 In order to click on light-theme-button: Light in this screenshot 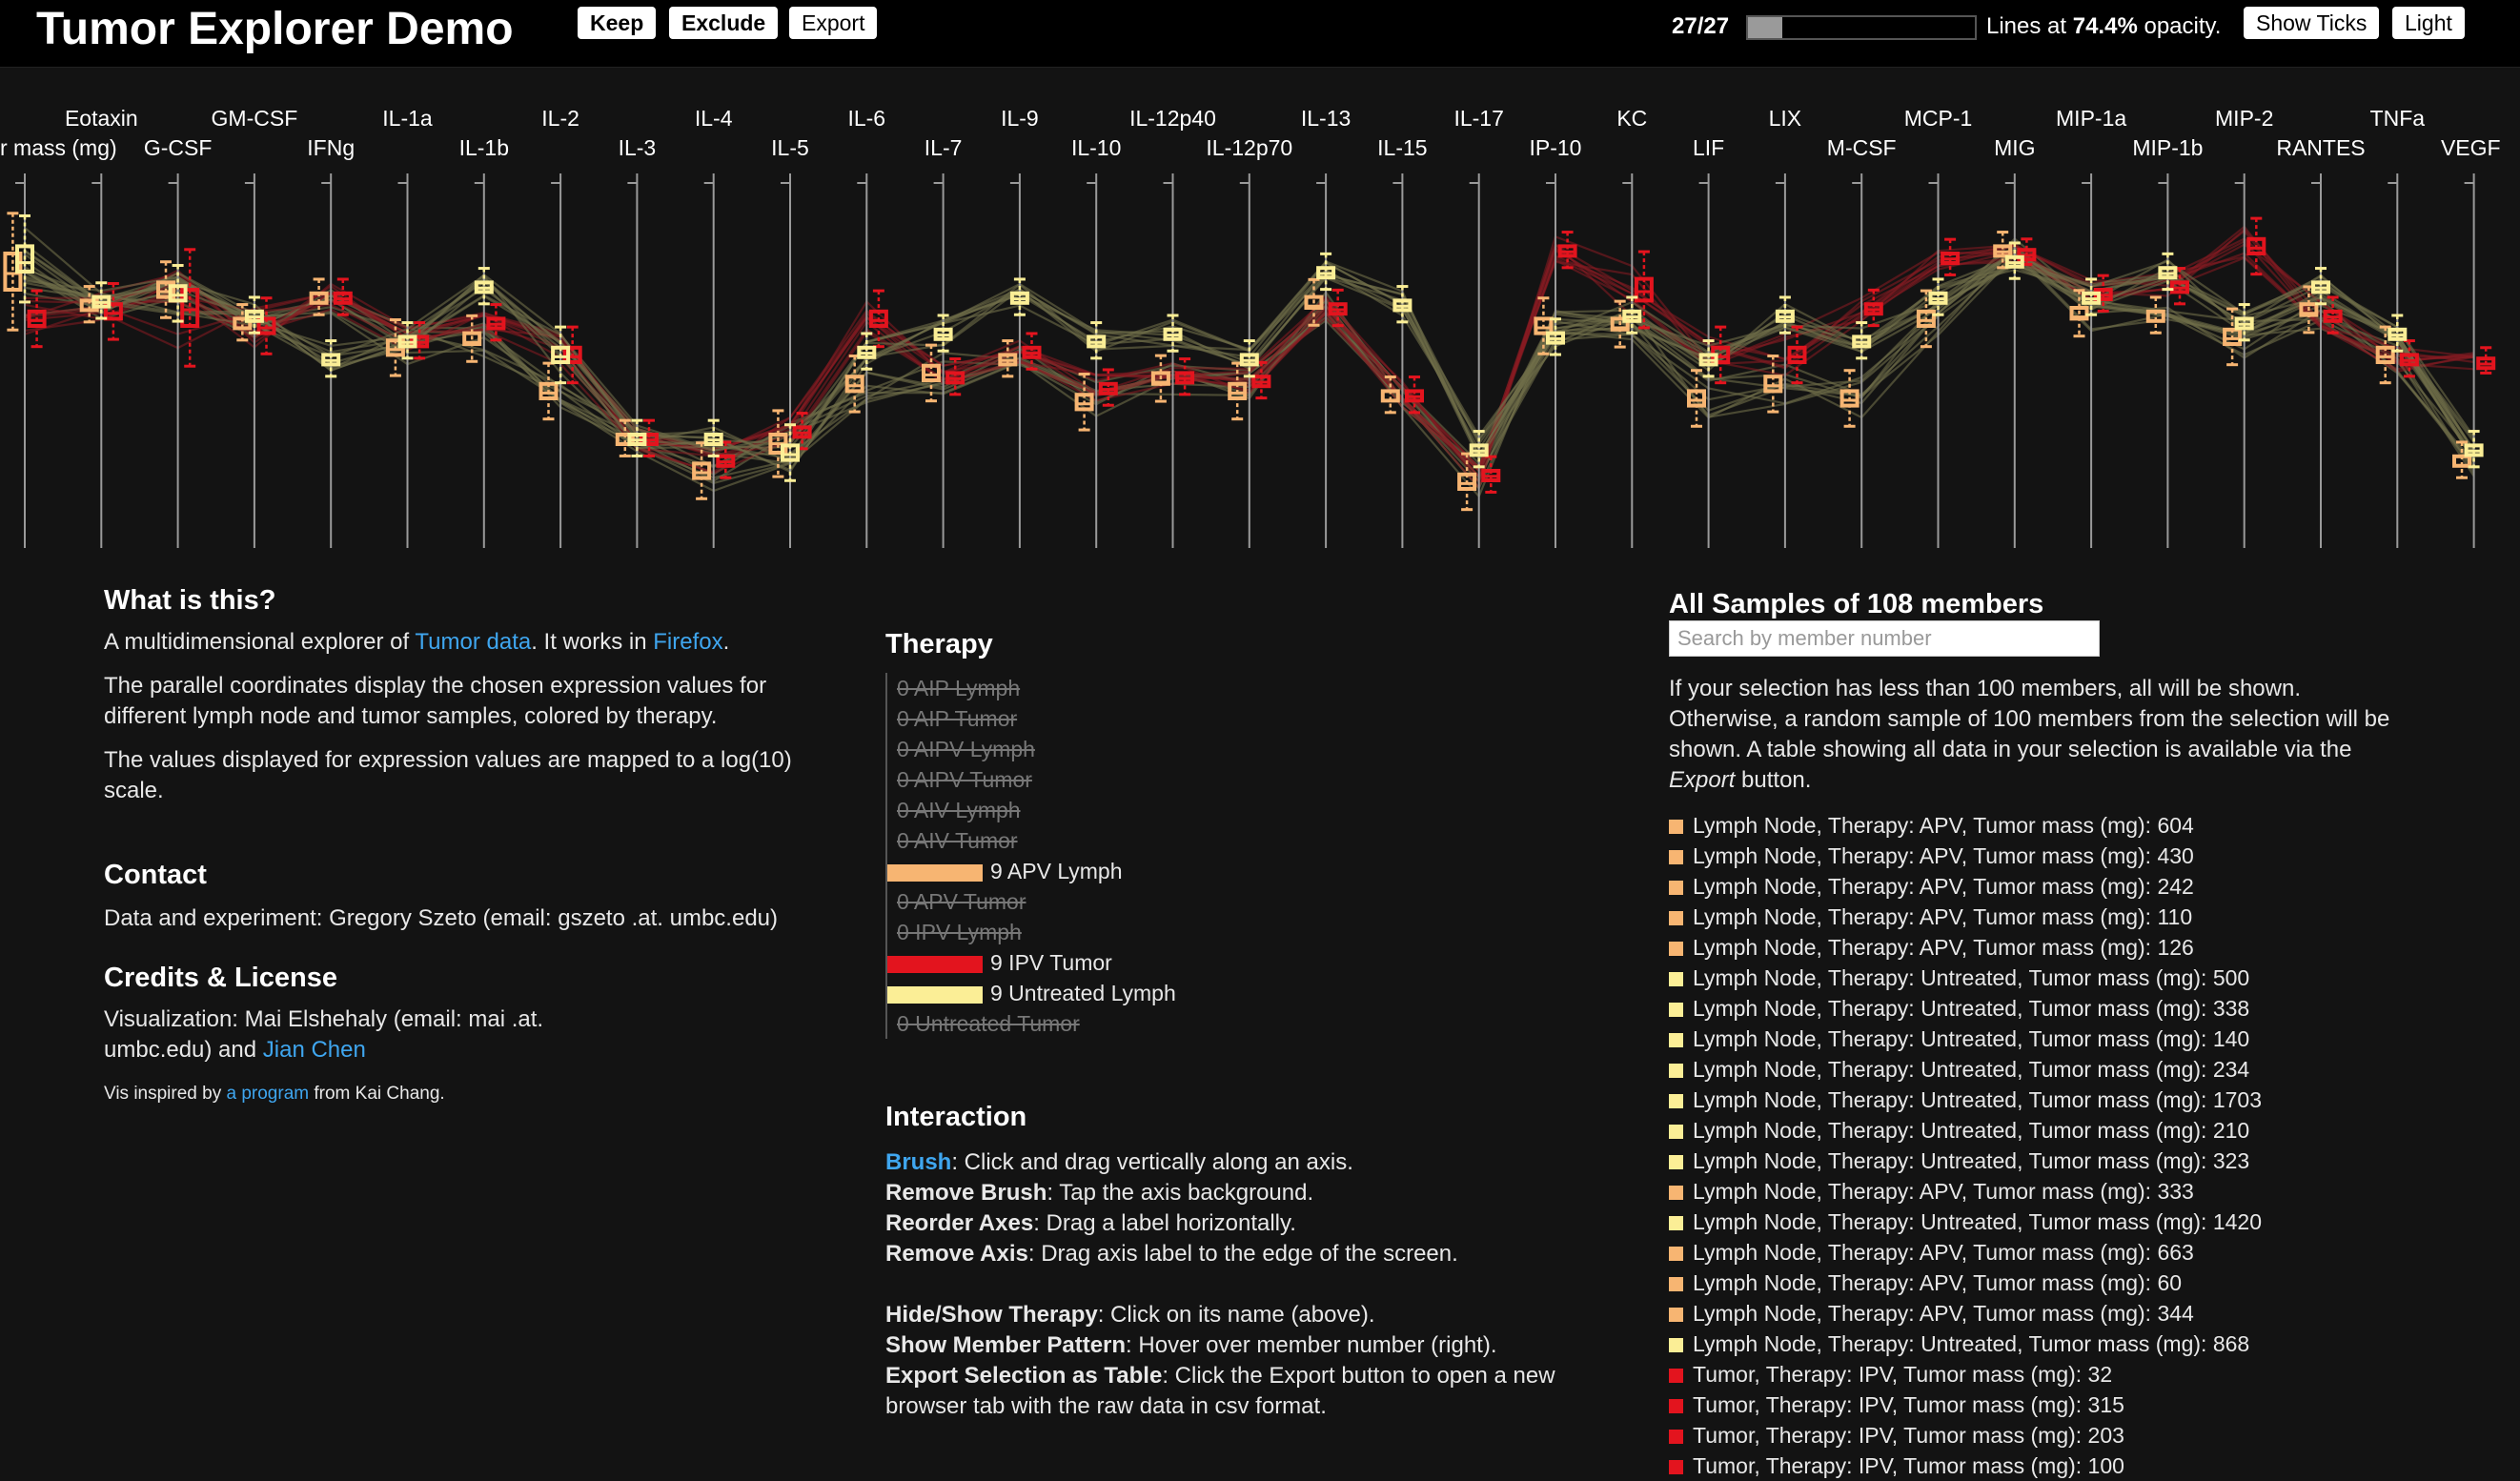, I will do `click(2428, 23)`.